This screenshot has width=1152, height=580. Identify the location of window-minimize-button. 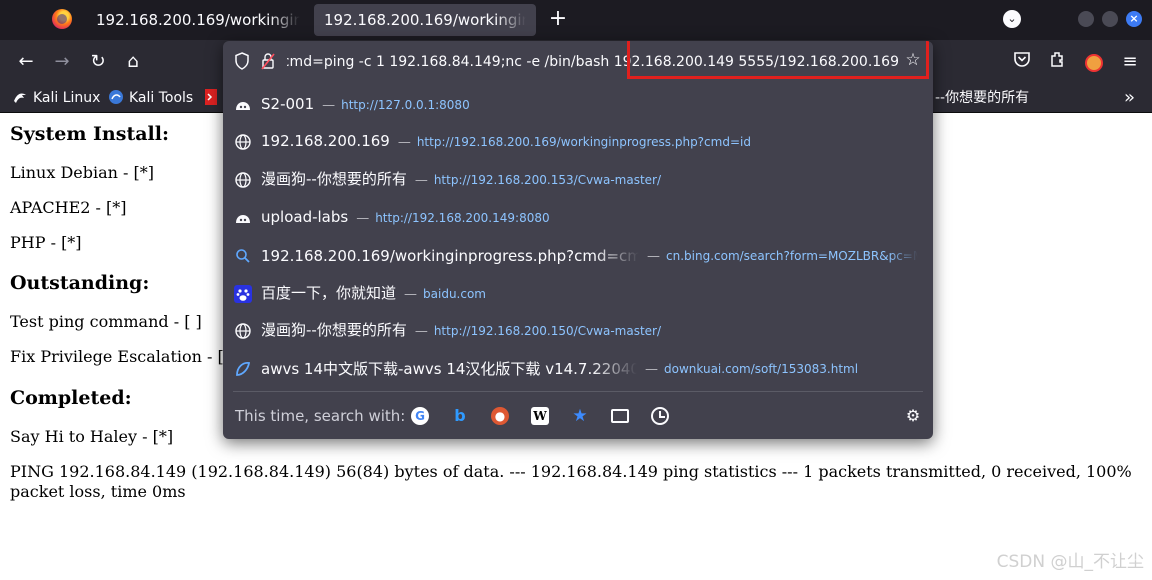
(1086, 19).